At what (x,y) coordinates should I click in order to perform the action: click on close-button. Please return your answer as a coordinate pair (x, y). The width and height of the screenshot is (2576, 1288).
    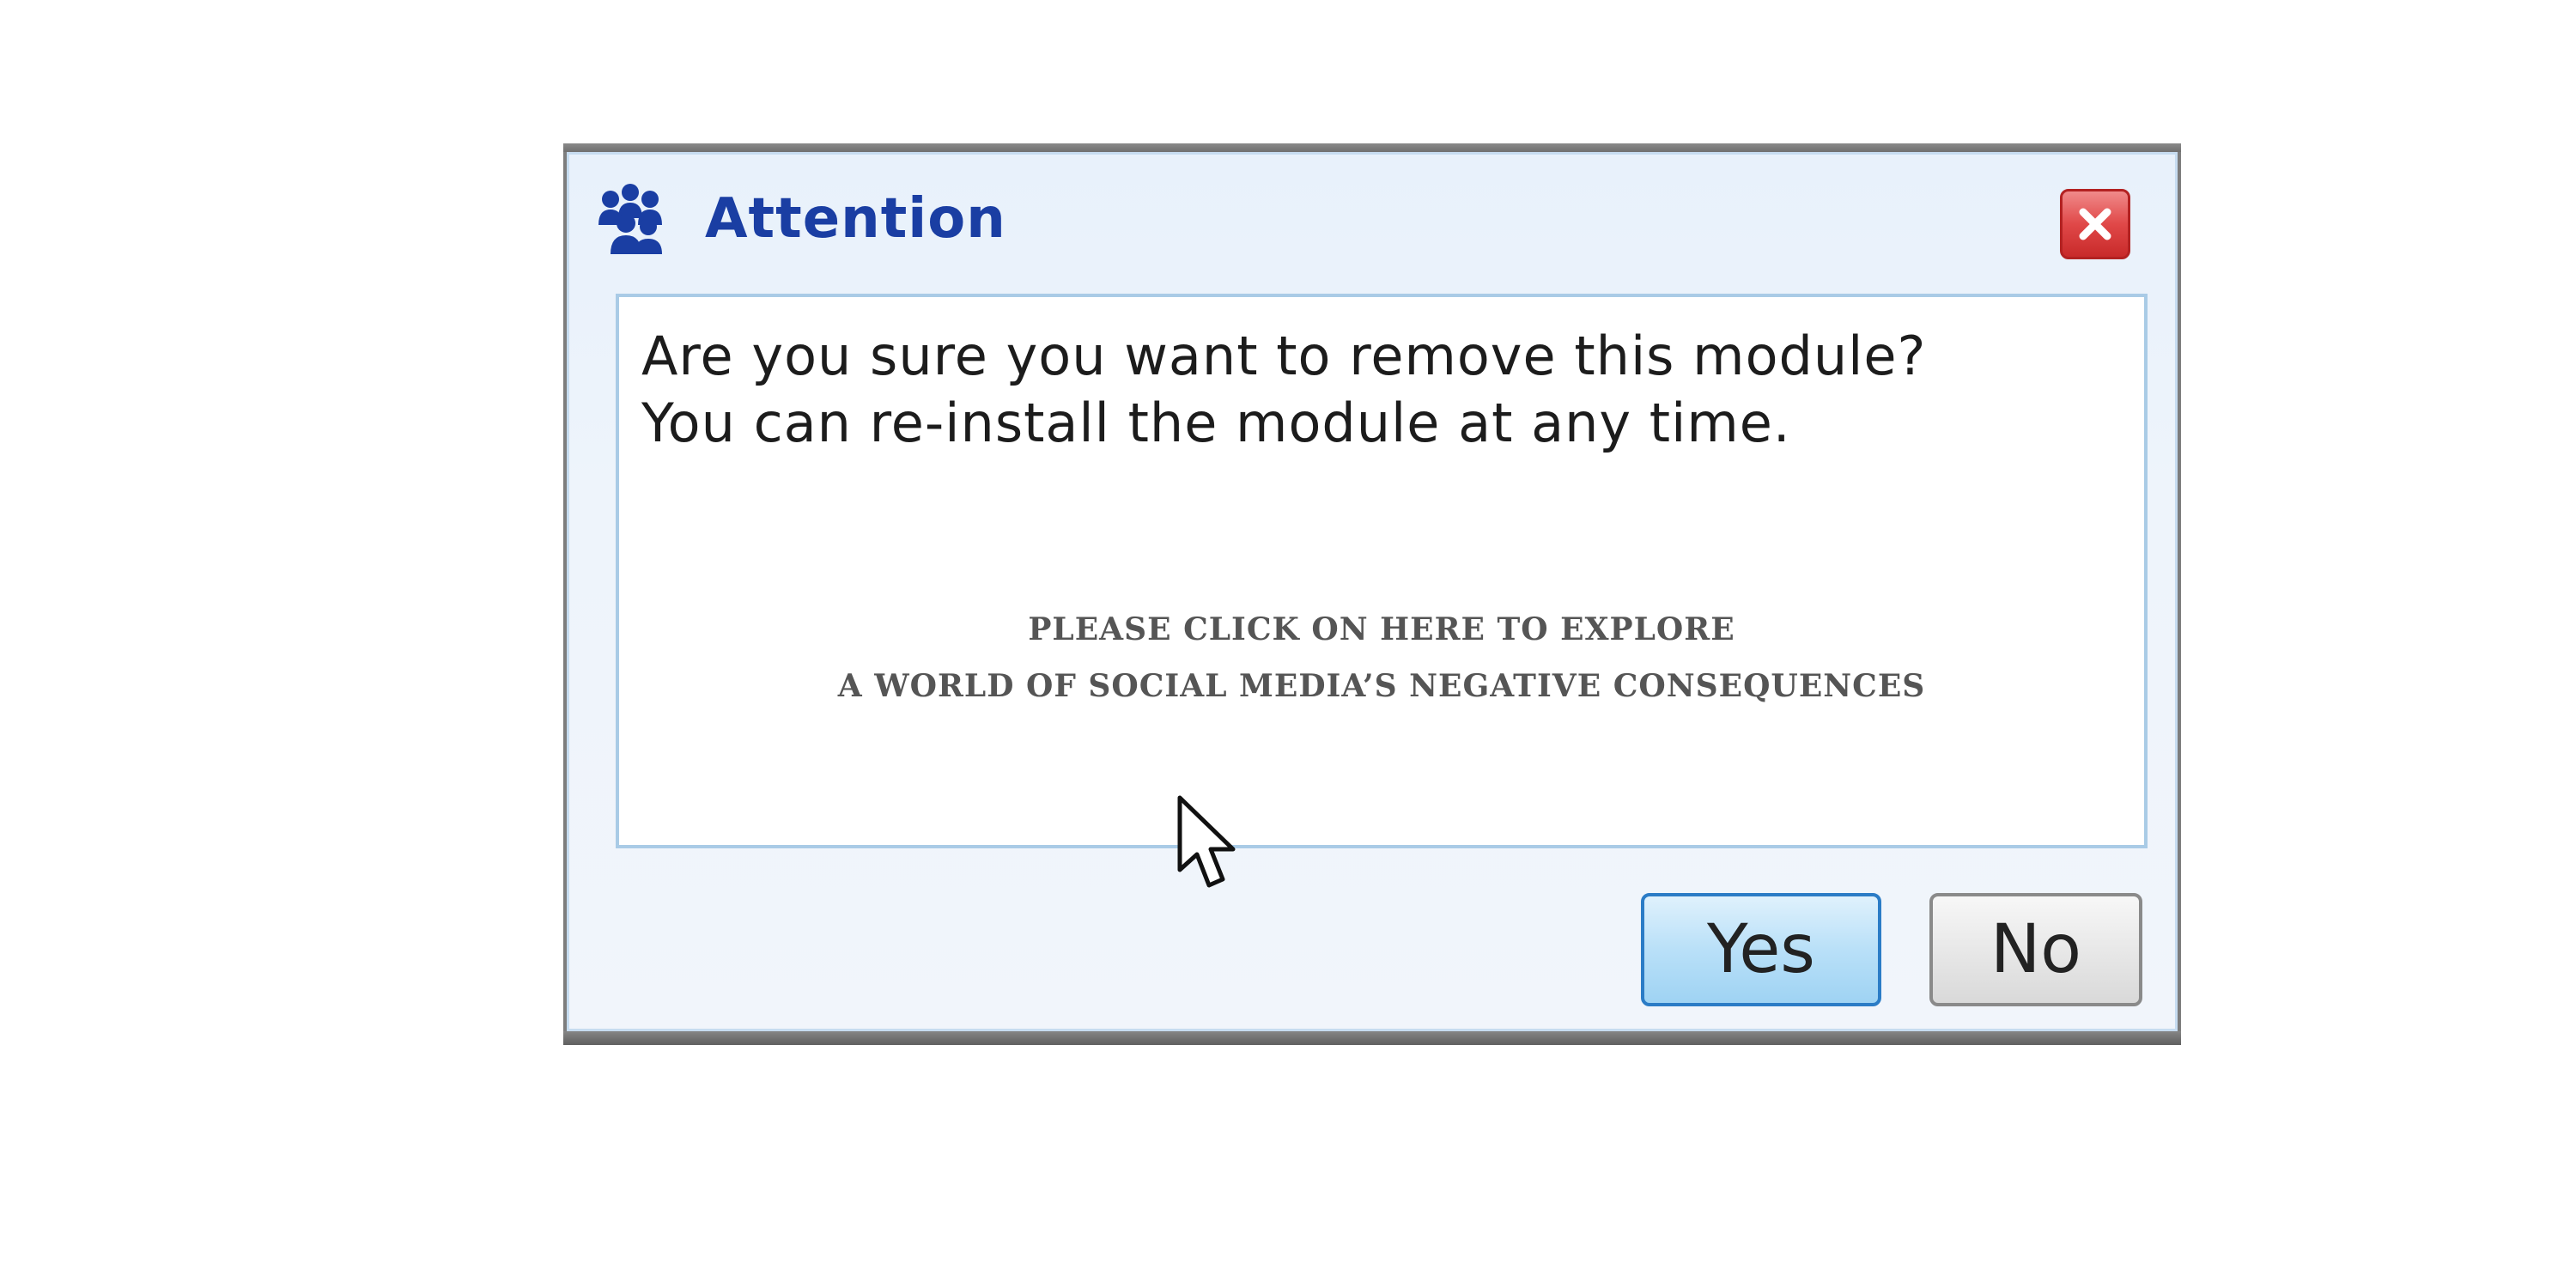
    Looking at the image, I should click on (2095, 224).